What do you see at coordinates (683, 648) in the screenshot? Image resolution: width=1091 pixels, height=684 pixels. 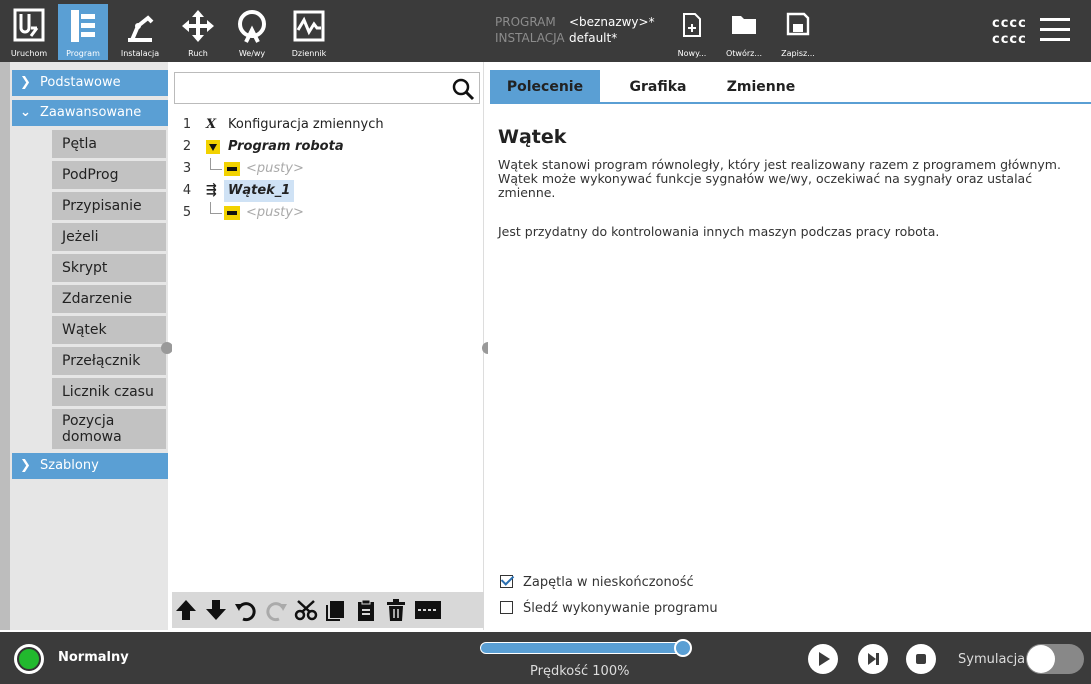 I see `speed-slider-handle` at bounding box center [683, 648].